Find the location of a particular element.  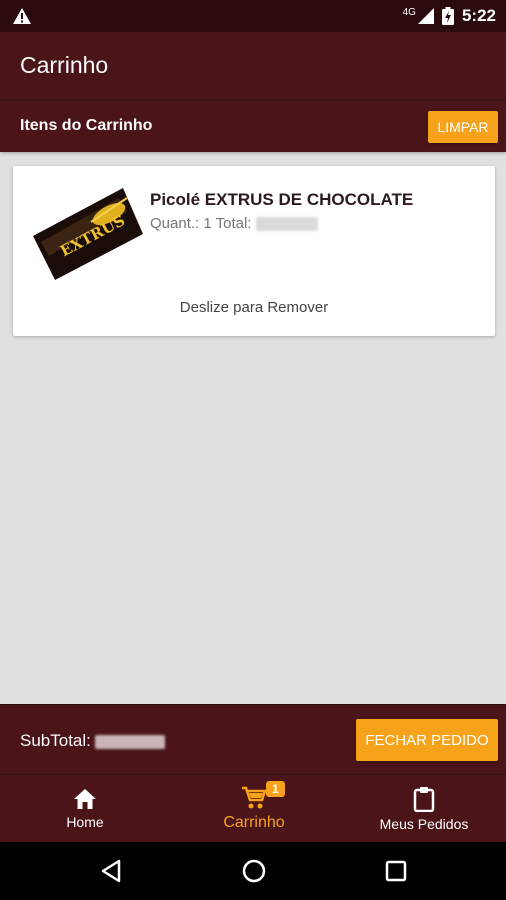

signal-icon is located at coordinates (425, 16).